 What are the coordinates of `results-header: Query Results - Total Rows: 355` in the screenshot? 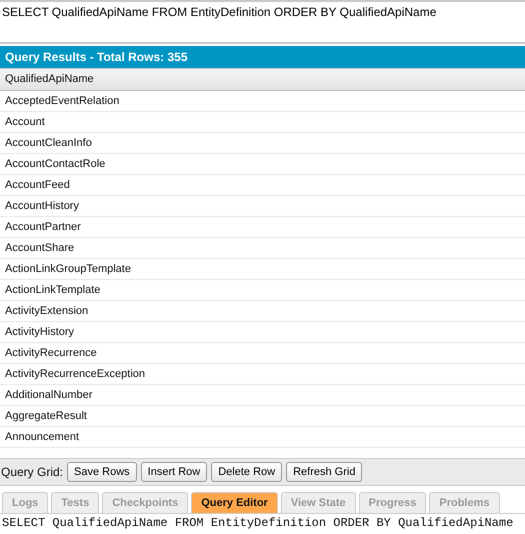 It's located at (262, 57).